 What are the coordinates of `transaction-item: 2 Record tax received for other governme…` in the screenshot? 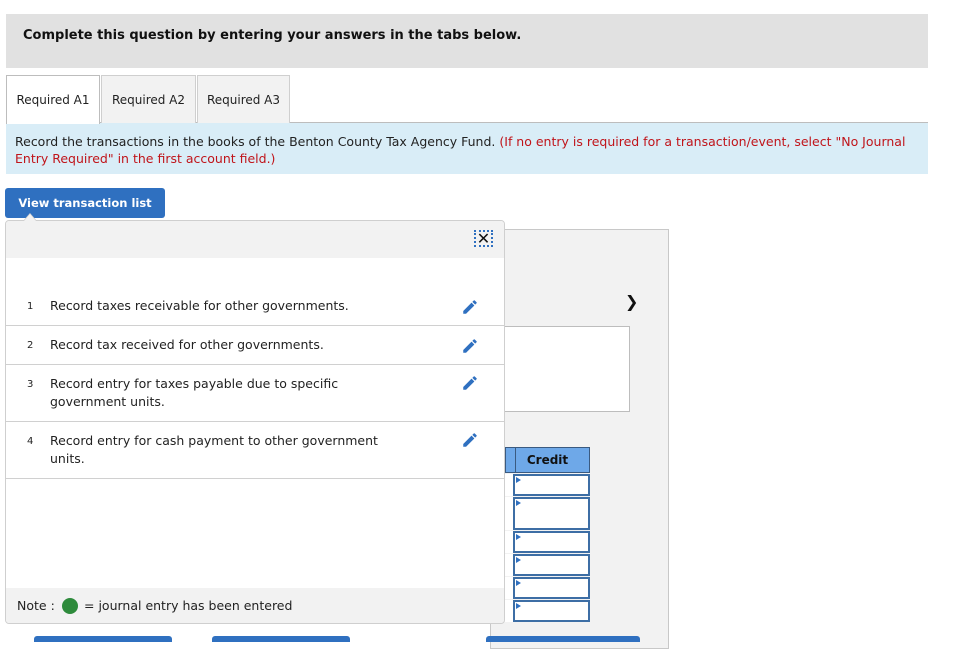 It's located at (255, 345).